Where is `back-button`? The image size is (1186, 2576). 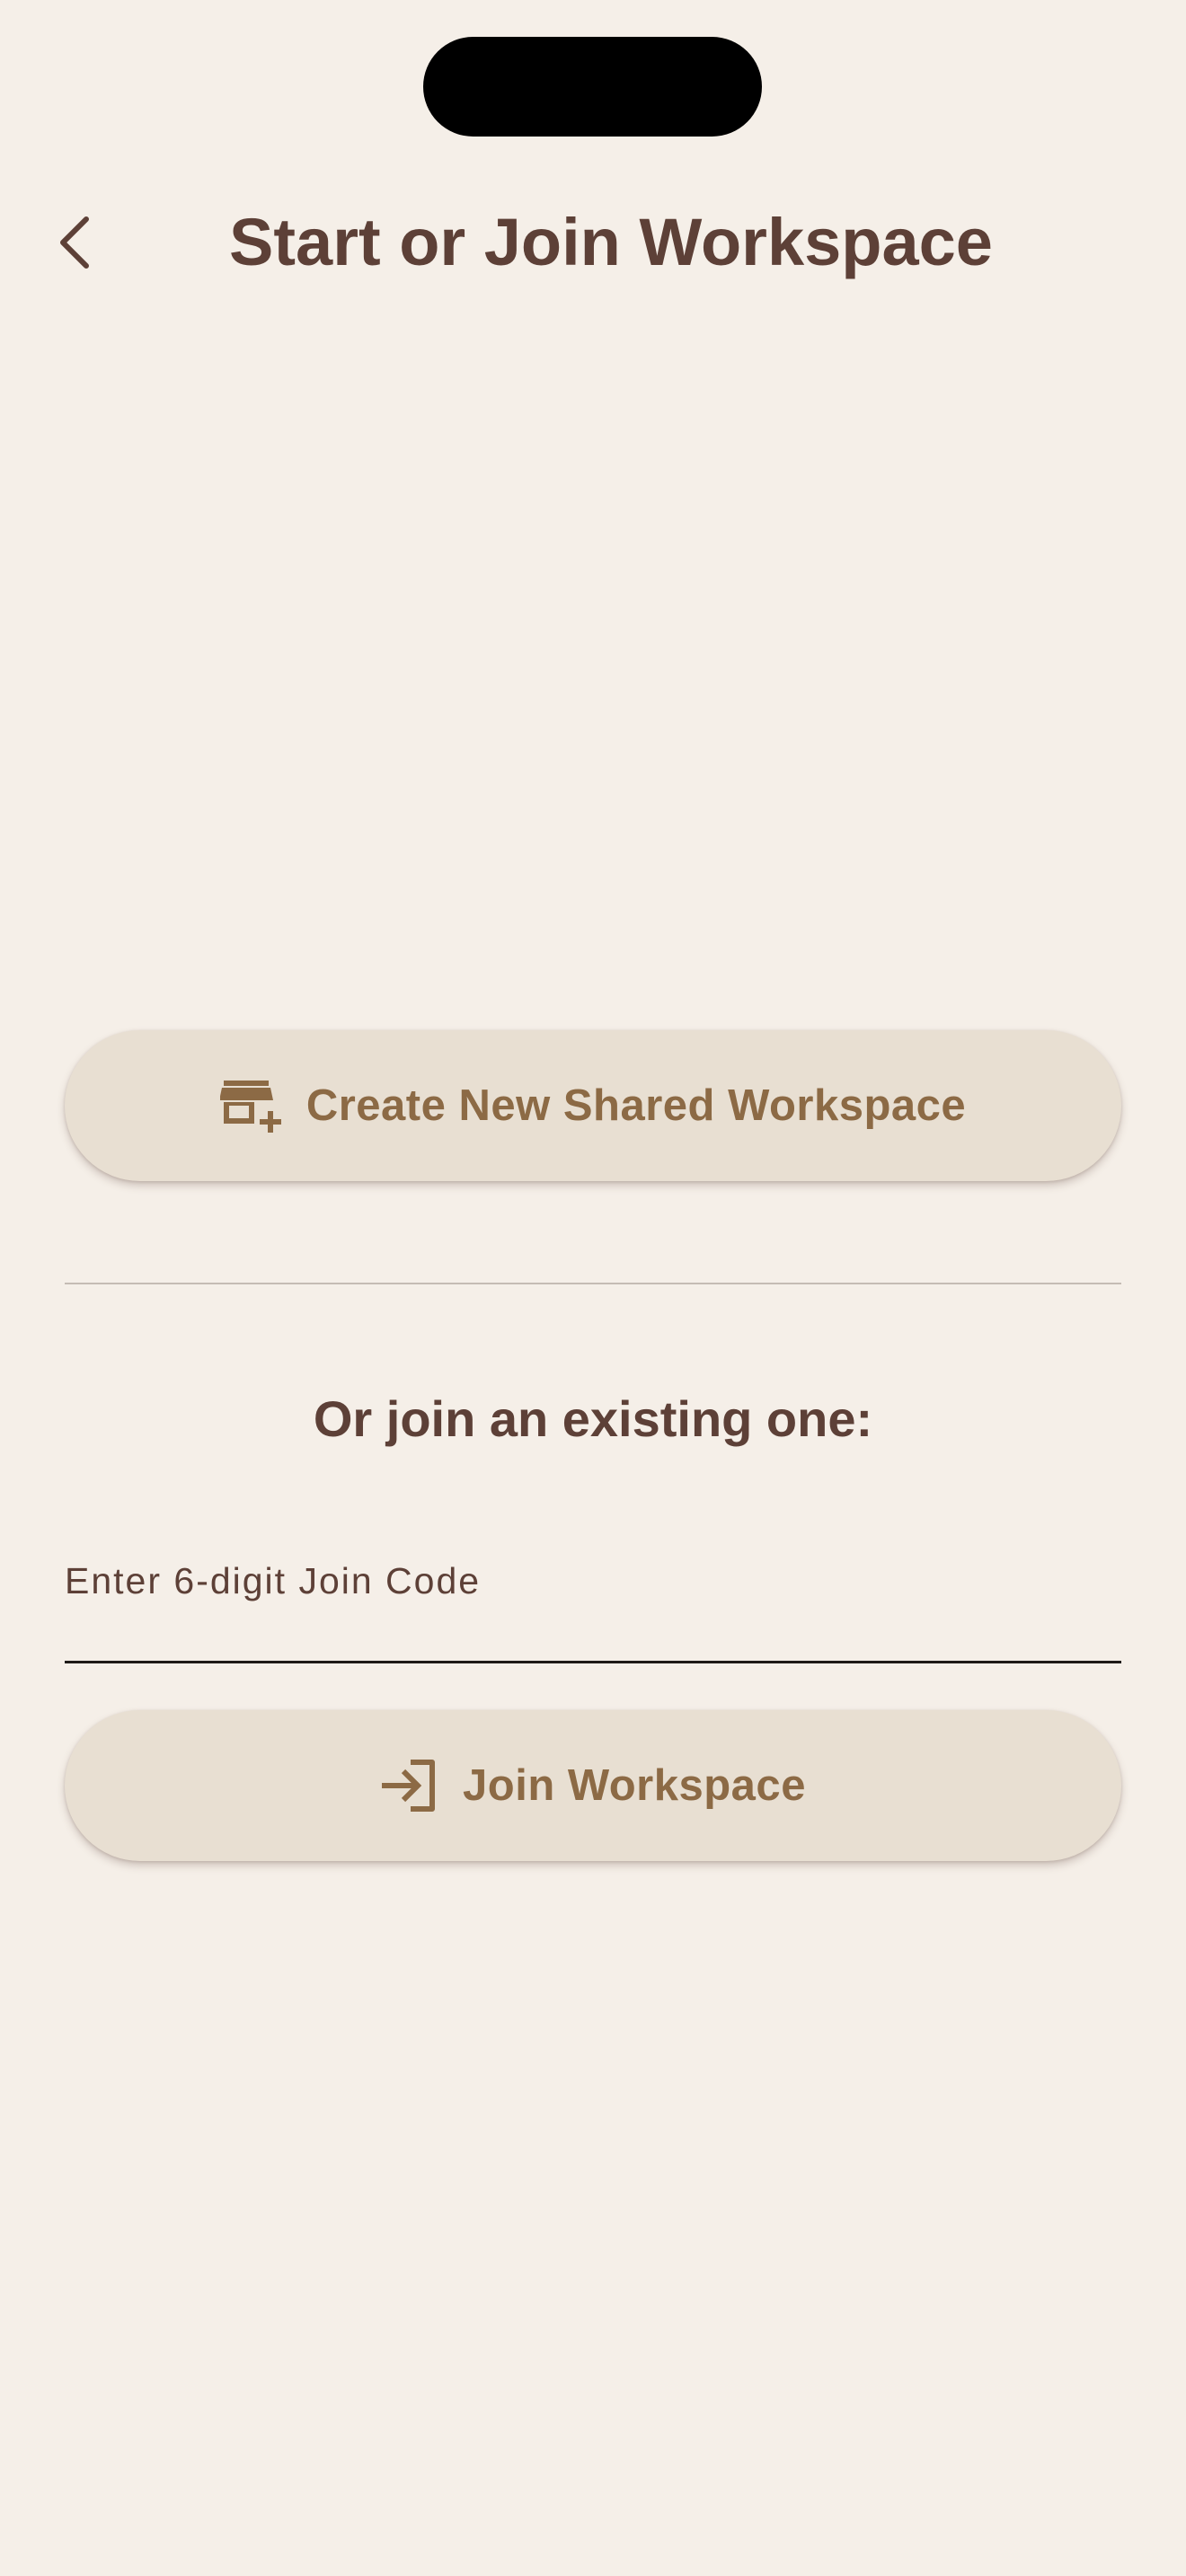
back-button is located at coordinates (75, 242).